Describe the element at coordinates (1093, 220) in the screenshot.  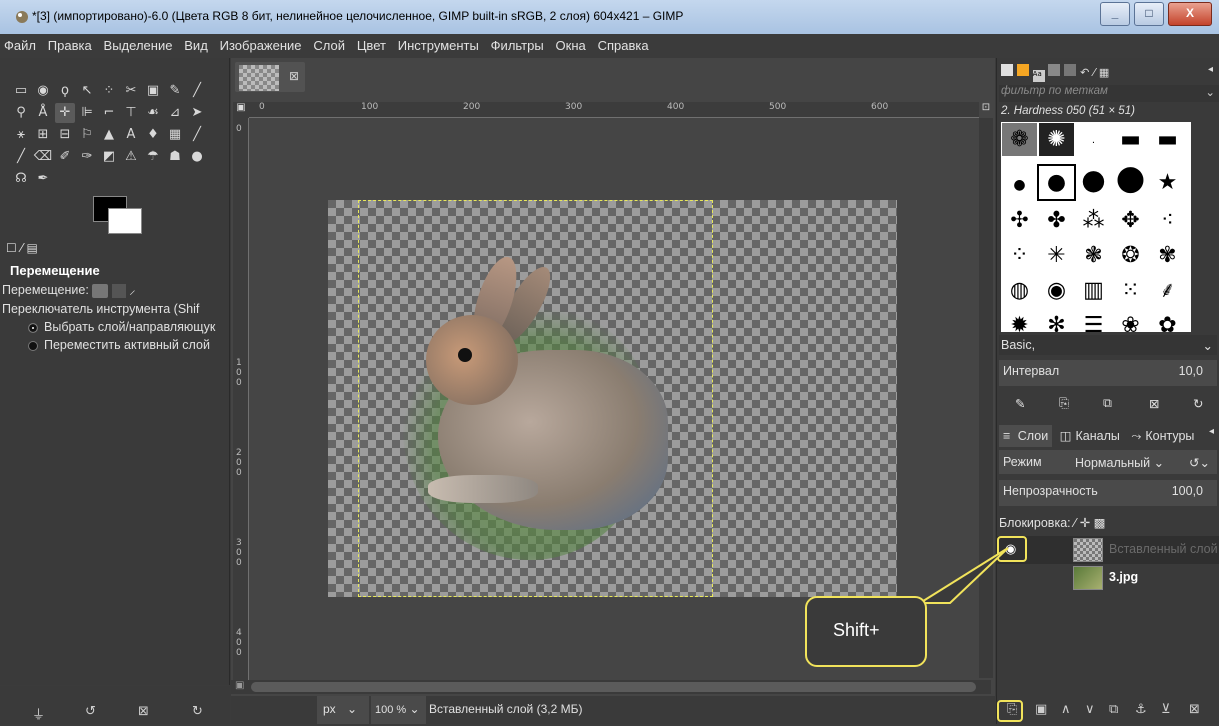
I see `brush-item: ⁂` at that location.